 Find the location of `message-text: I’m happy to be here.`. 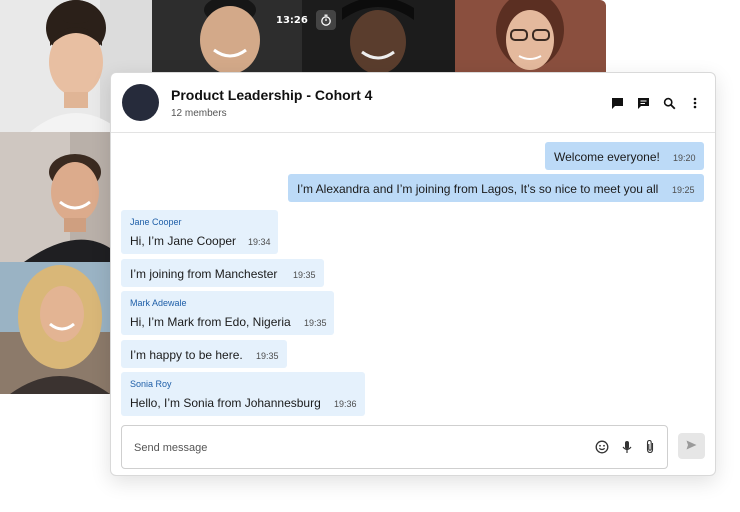

message-text: I’m happy to be here. is located at coordinates (186, 355).